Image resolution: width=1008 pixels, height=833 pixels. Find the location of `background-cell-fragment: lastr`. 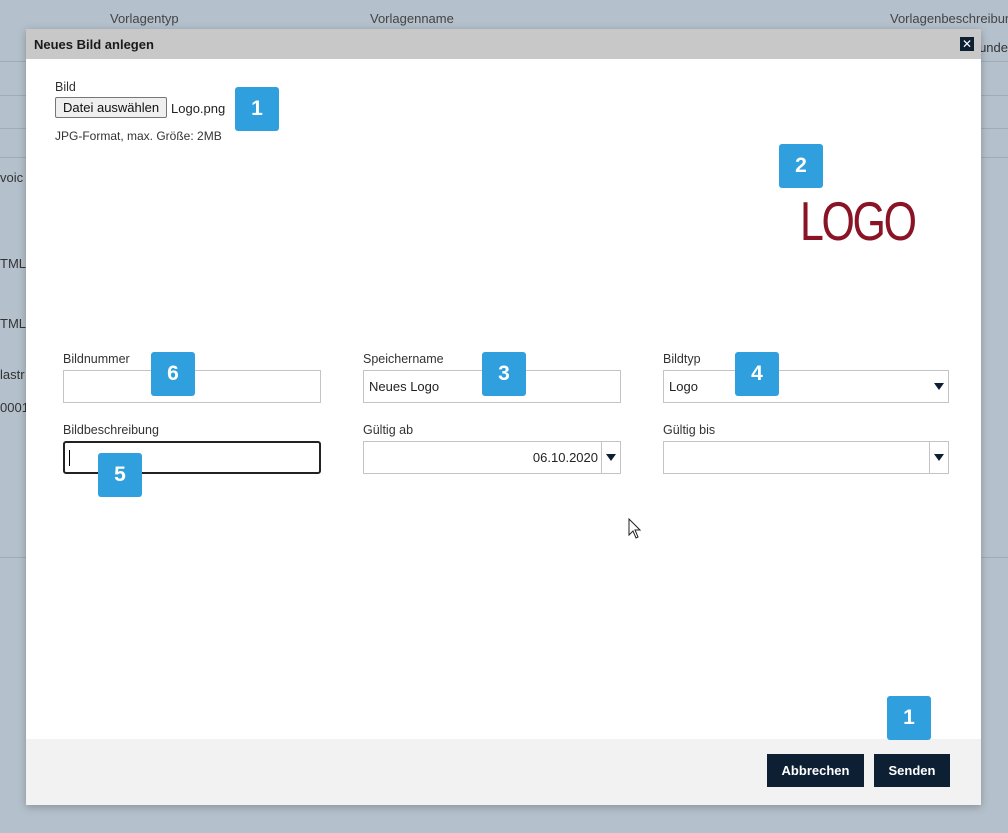

background-cell-fragment: lastr is located at coordinates (12, 374).